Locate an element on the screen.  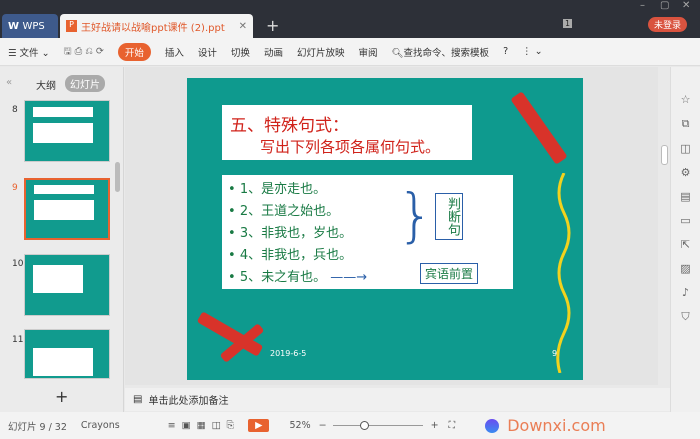
gallery-icon: ▤ is located at coordinates (685, 196).